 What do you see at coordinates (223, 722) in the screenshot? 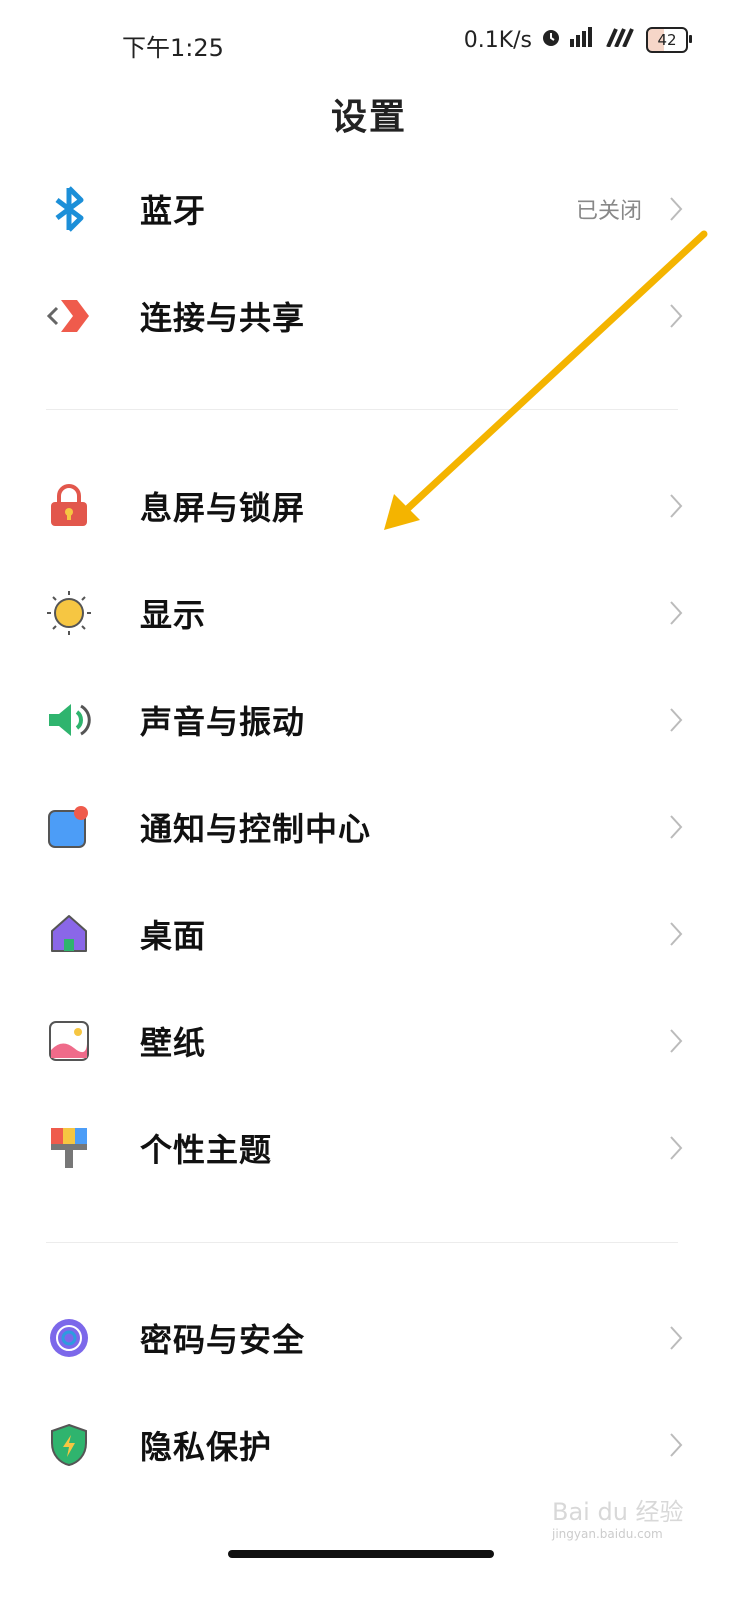
I see `row-label: 声音与振动` at bounding box center [223, 722].